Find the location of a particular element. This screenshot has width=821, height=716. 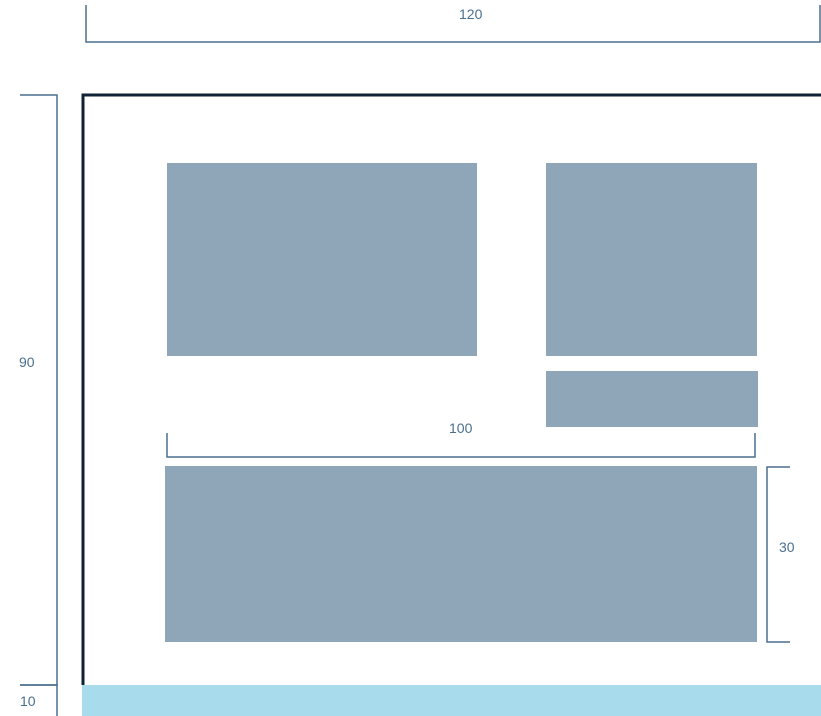

bottom-height-label: 10 is located at coordinates (28, 701).